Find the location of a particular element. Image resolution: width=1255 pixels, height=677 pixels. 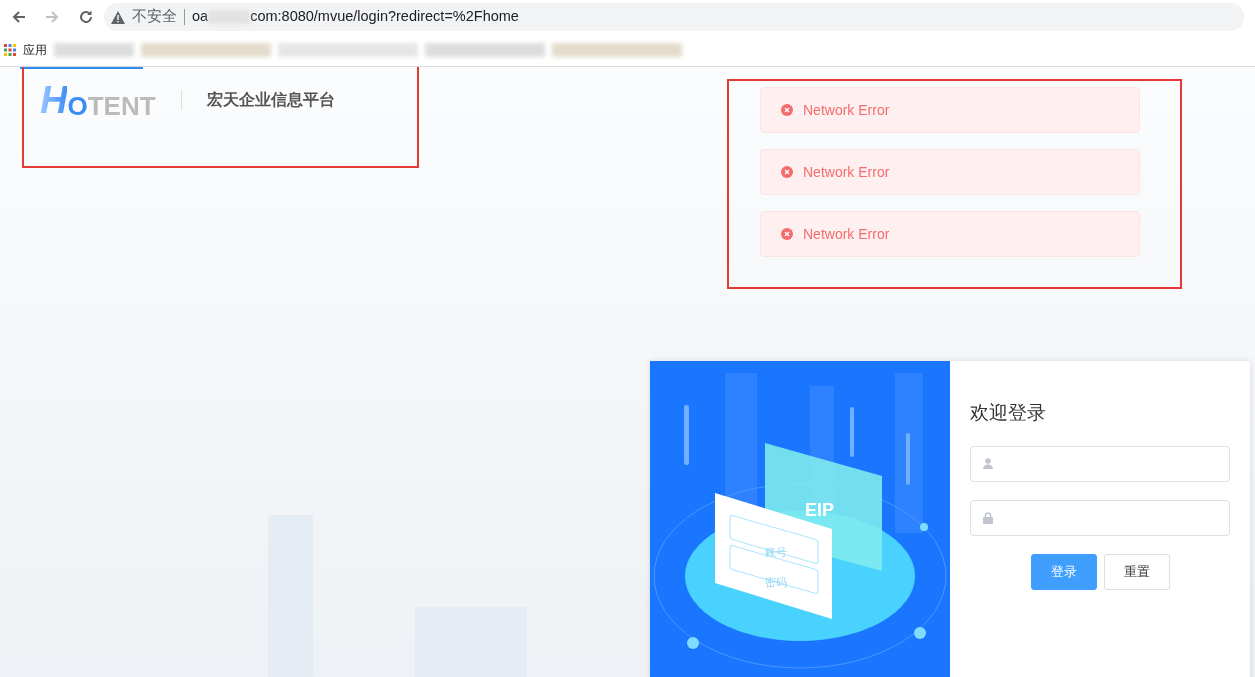

lock-icon is located at coordinates (988, 517).